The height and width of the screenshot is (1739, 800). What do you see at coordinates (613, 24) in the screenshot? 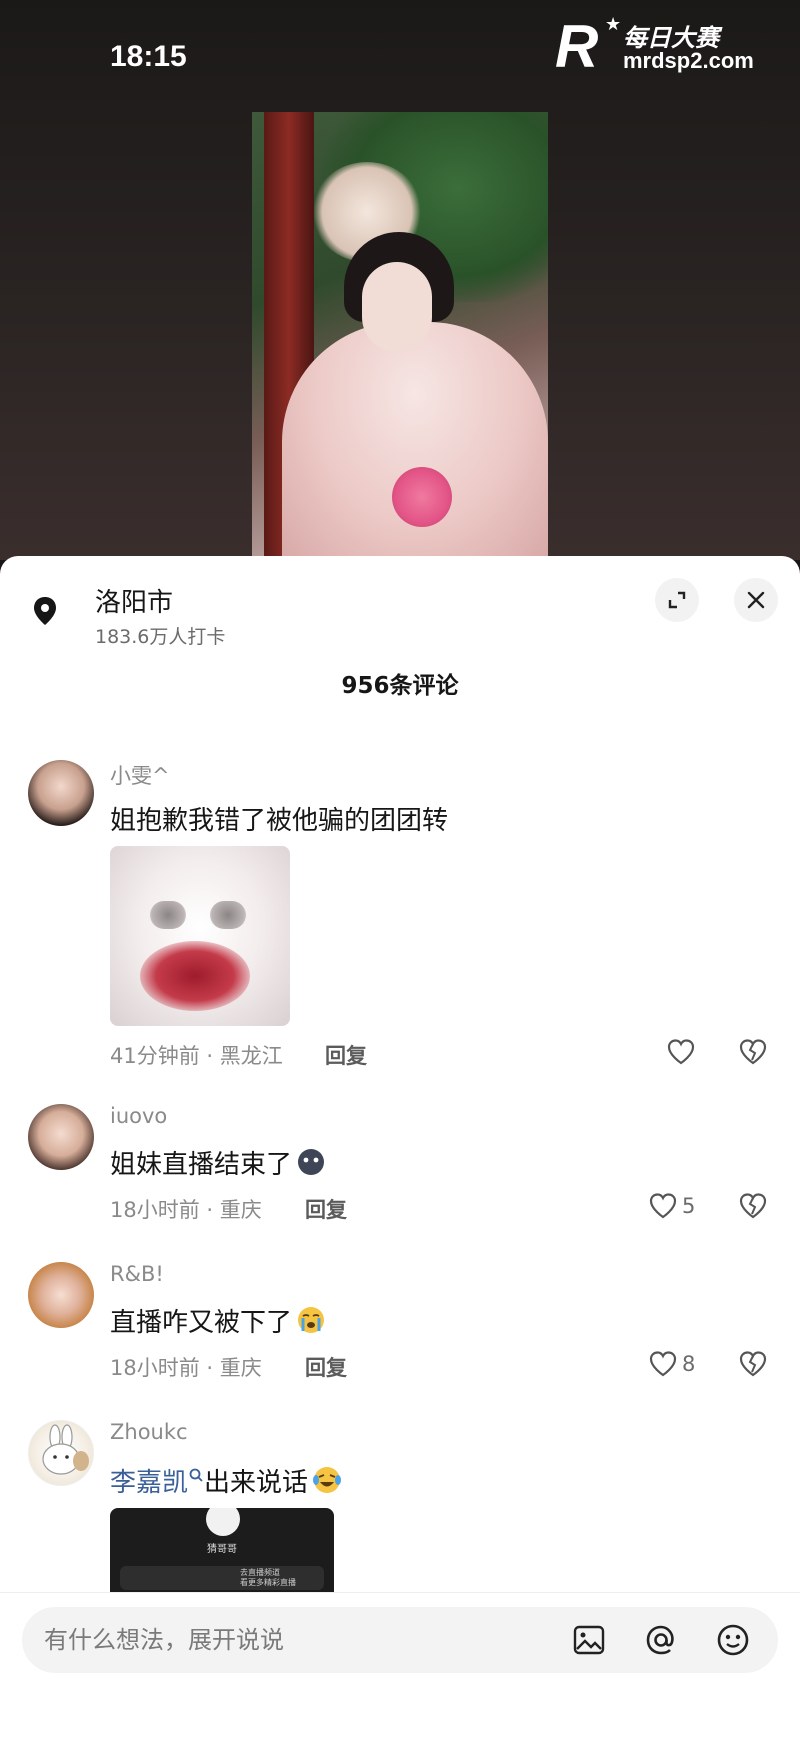
I see `star-icon: ★` at bounding box center [613, 24].